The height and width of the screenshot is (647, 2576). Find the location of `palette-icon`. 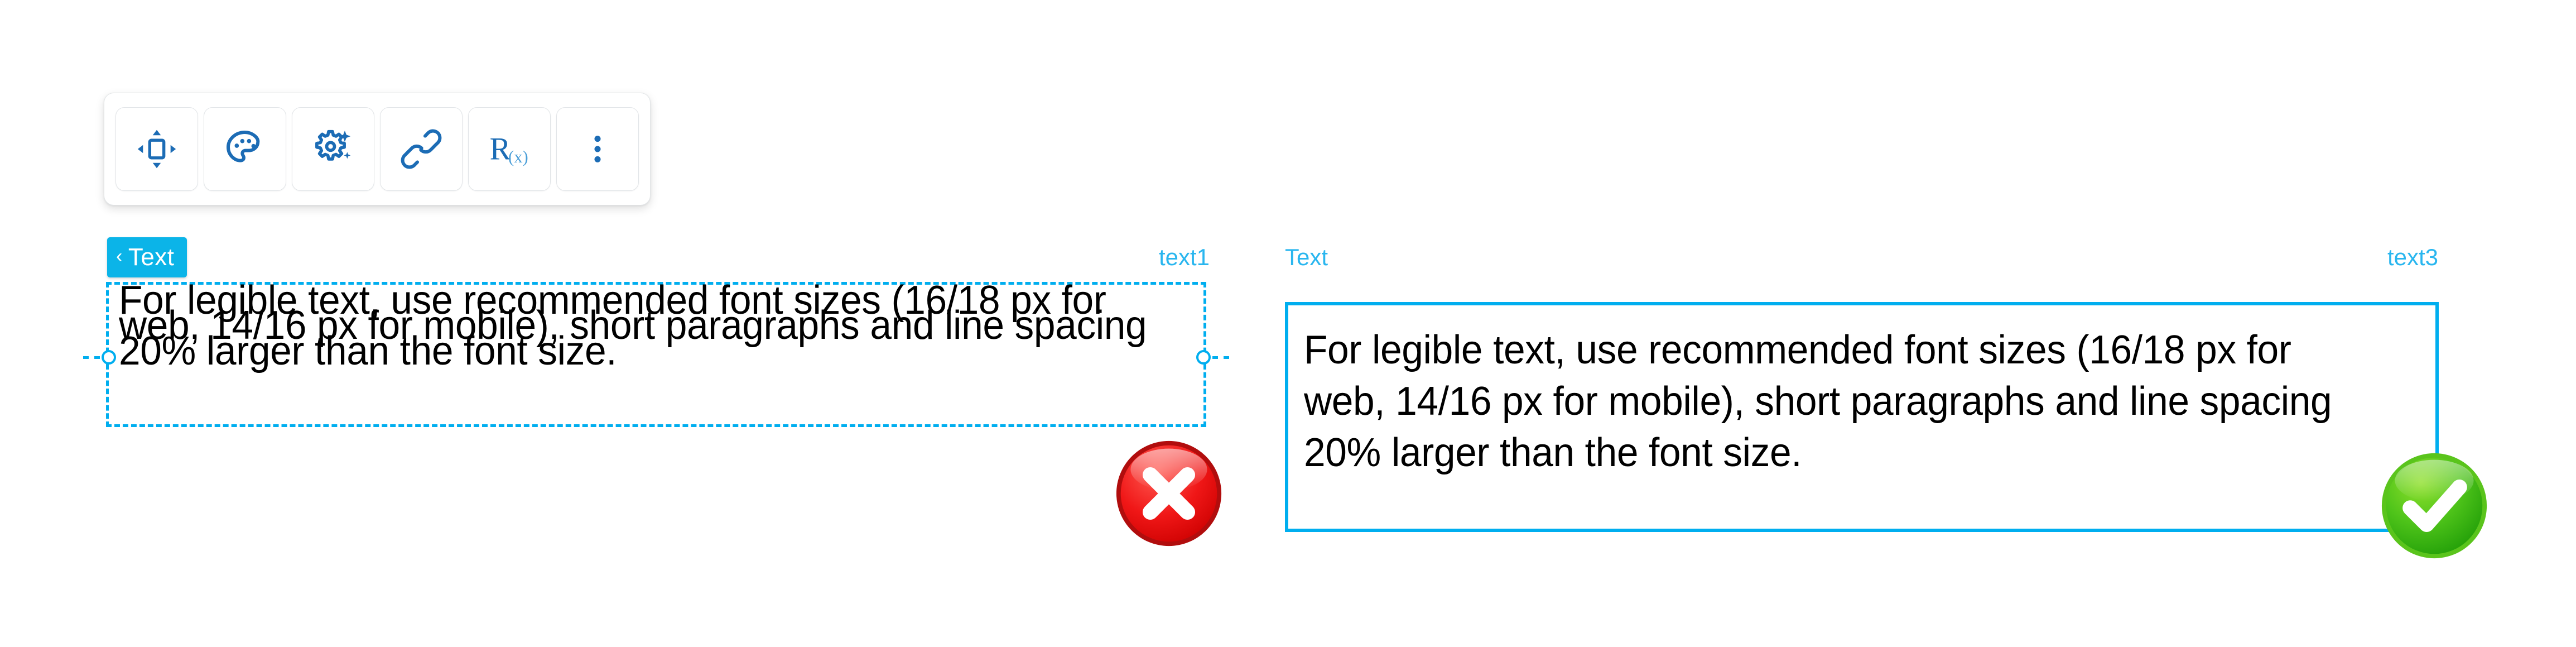

palette-icon is located at coordinates (245, 149).